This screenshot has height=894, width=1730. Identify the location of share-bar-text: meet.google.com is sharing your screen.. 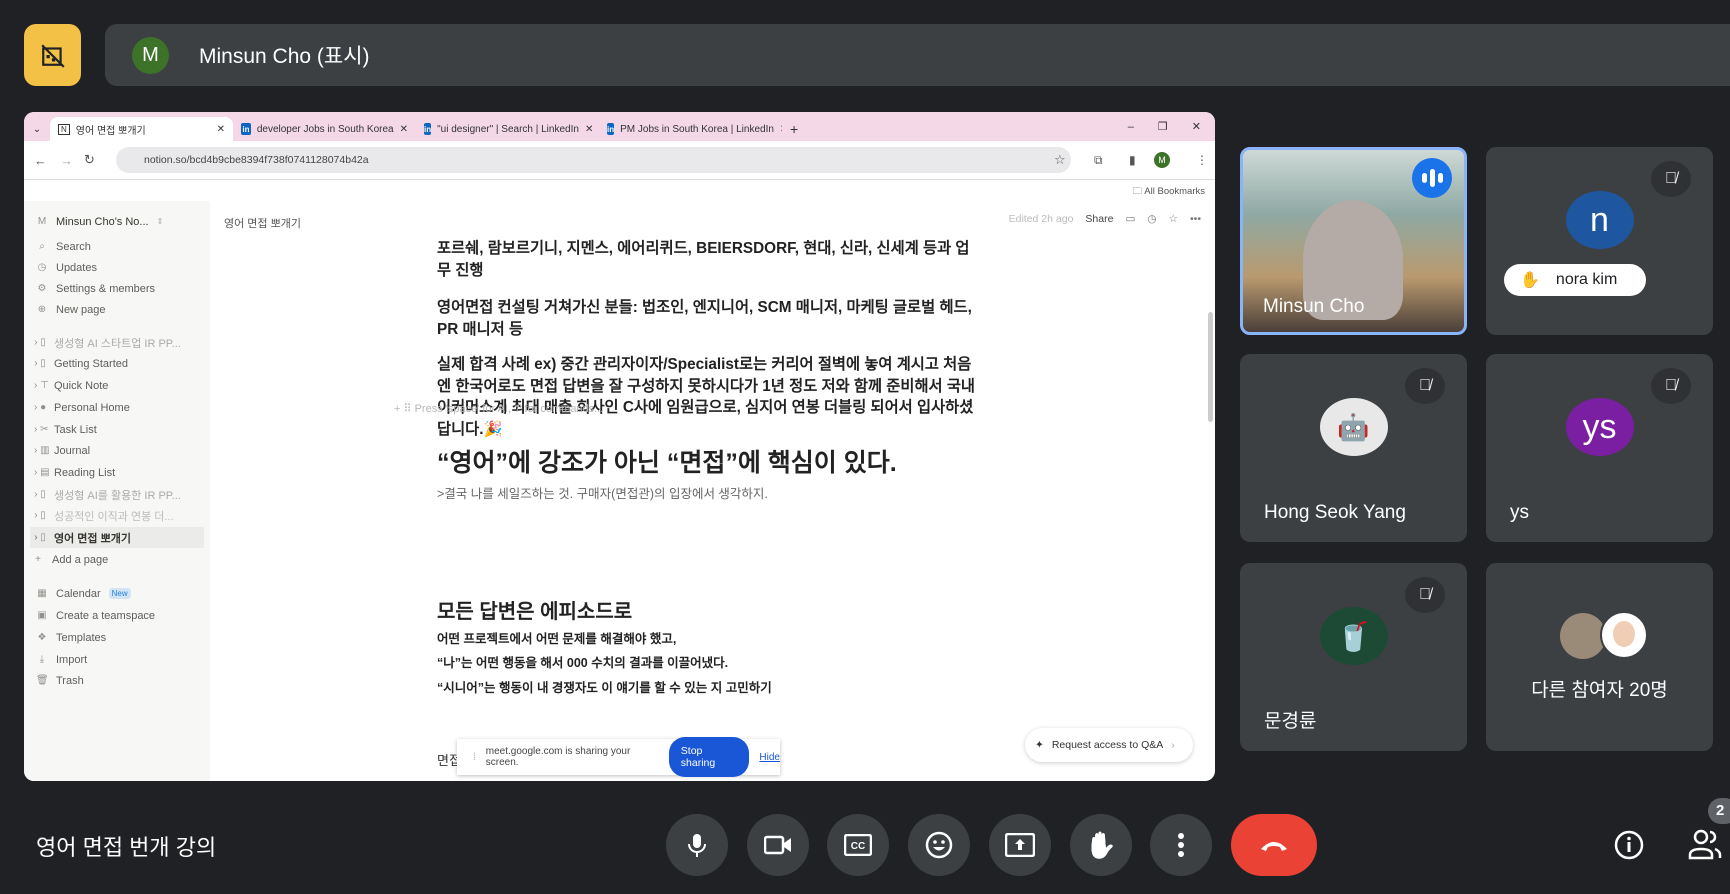
(558, 757).